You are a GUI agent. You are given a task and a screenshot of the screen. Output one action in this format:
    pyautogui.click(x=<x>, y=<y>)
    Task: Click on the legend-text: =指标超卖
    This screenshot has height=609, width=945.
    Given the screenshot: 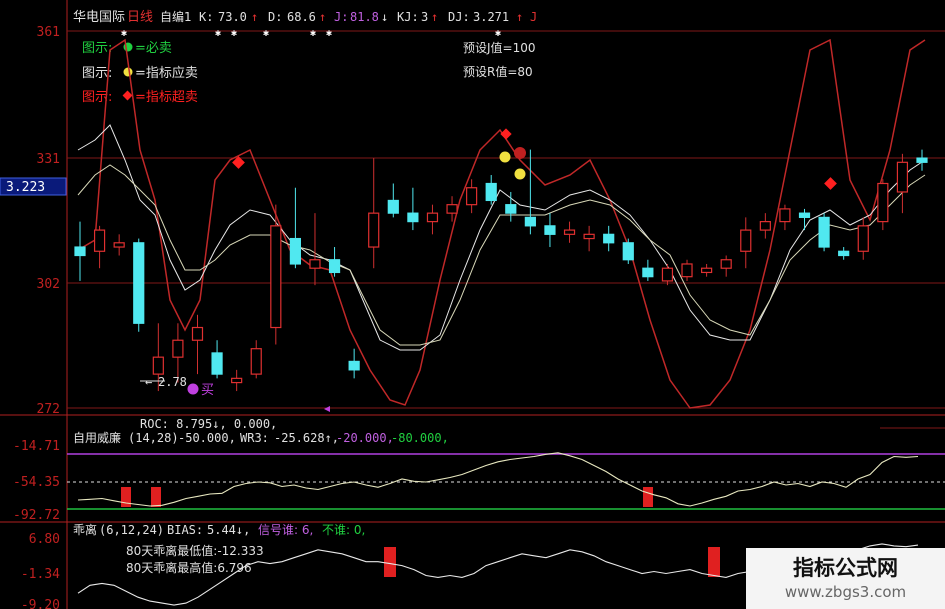 What is the action you would take?
    pyautogui.click(x=166, y=97)
    